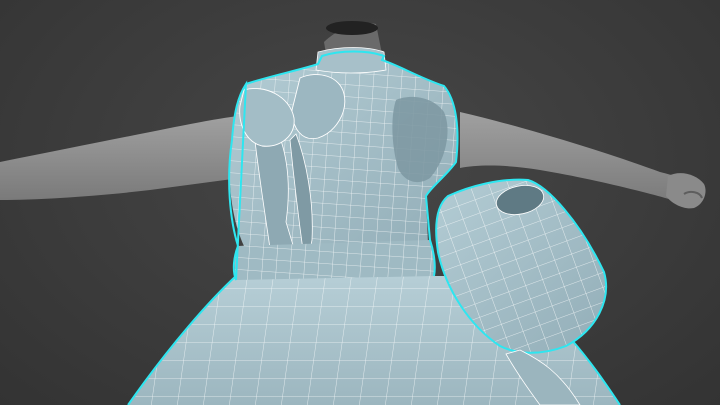 The width and height of the screenshot is (720, 405). What do you see at coordinates (334, 260) in the screenshot?
I see `waistband-wireframe` at bounding box center [334, 260].